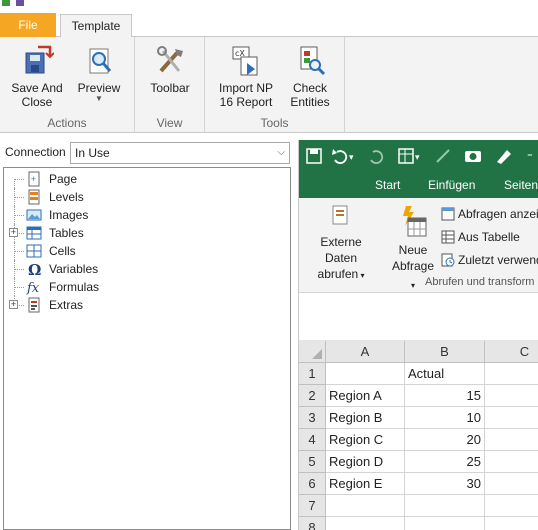 The image size is (538, 530). What do you see at coordinates (365, 418) in the screenshot?
I see `cell-a: Region B` at bounding box center [365, 418].